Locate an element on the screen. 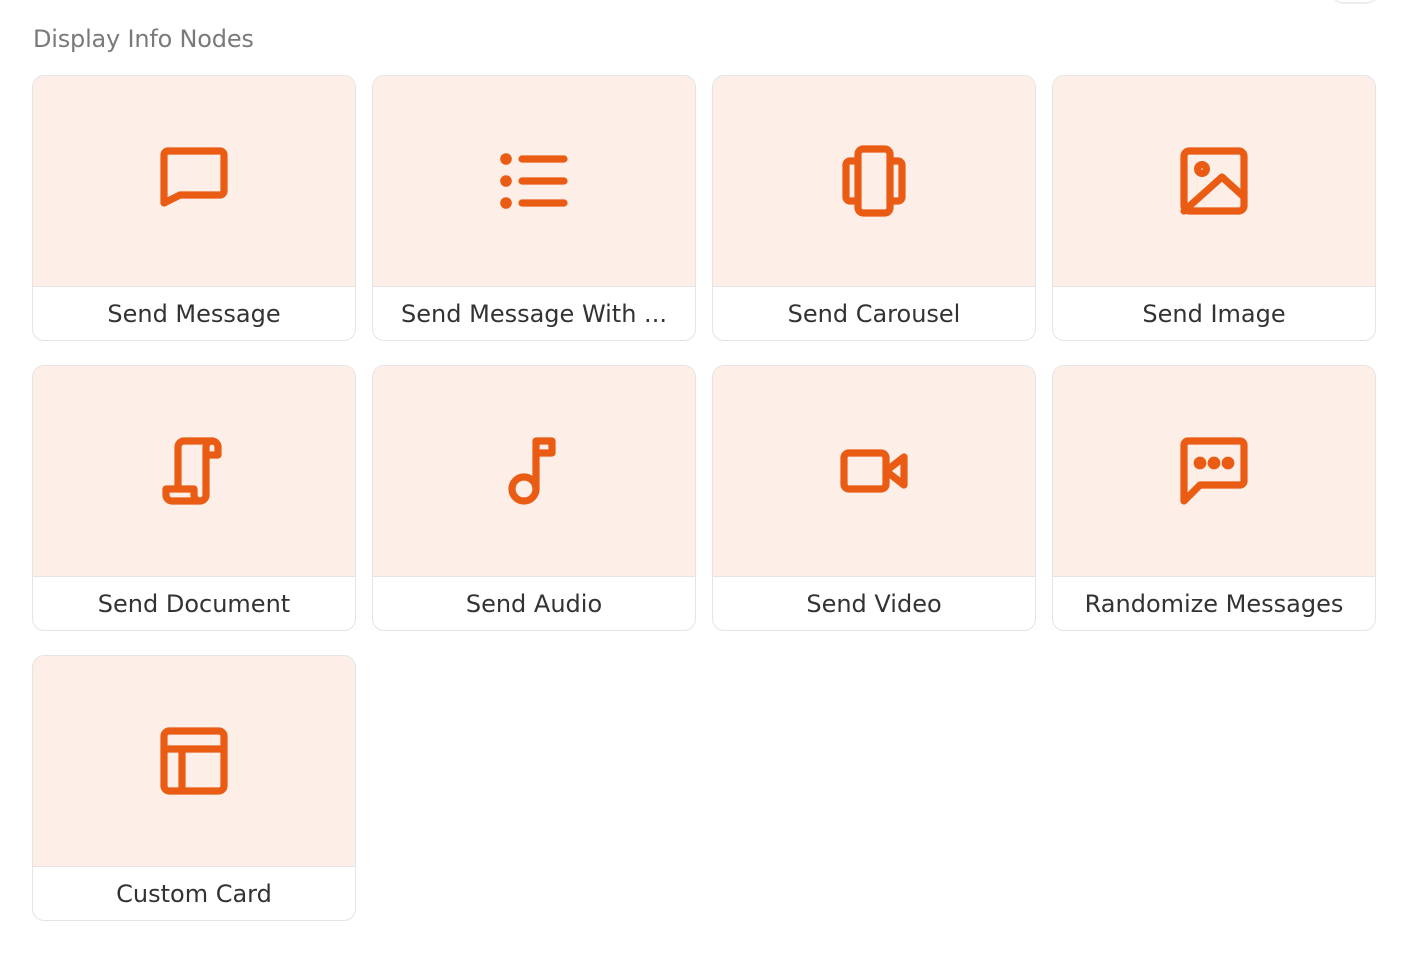 The height and width of the screenshot is (974, 1408). node-card-send-carousel: Send Carousel is located at coordinates (874, 208).